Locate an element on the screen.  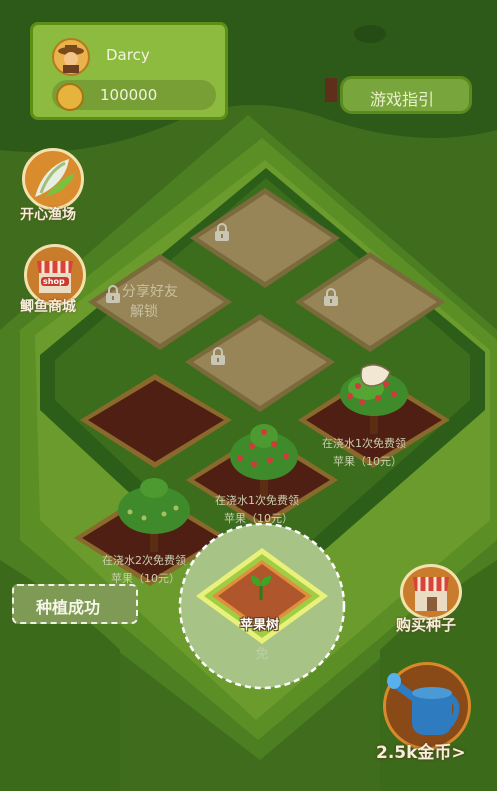
coin-icon is located at coordinates (70, 97).